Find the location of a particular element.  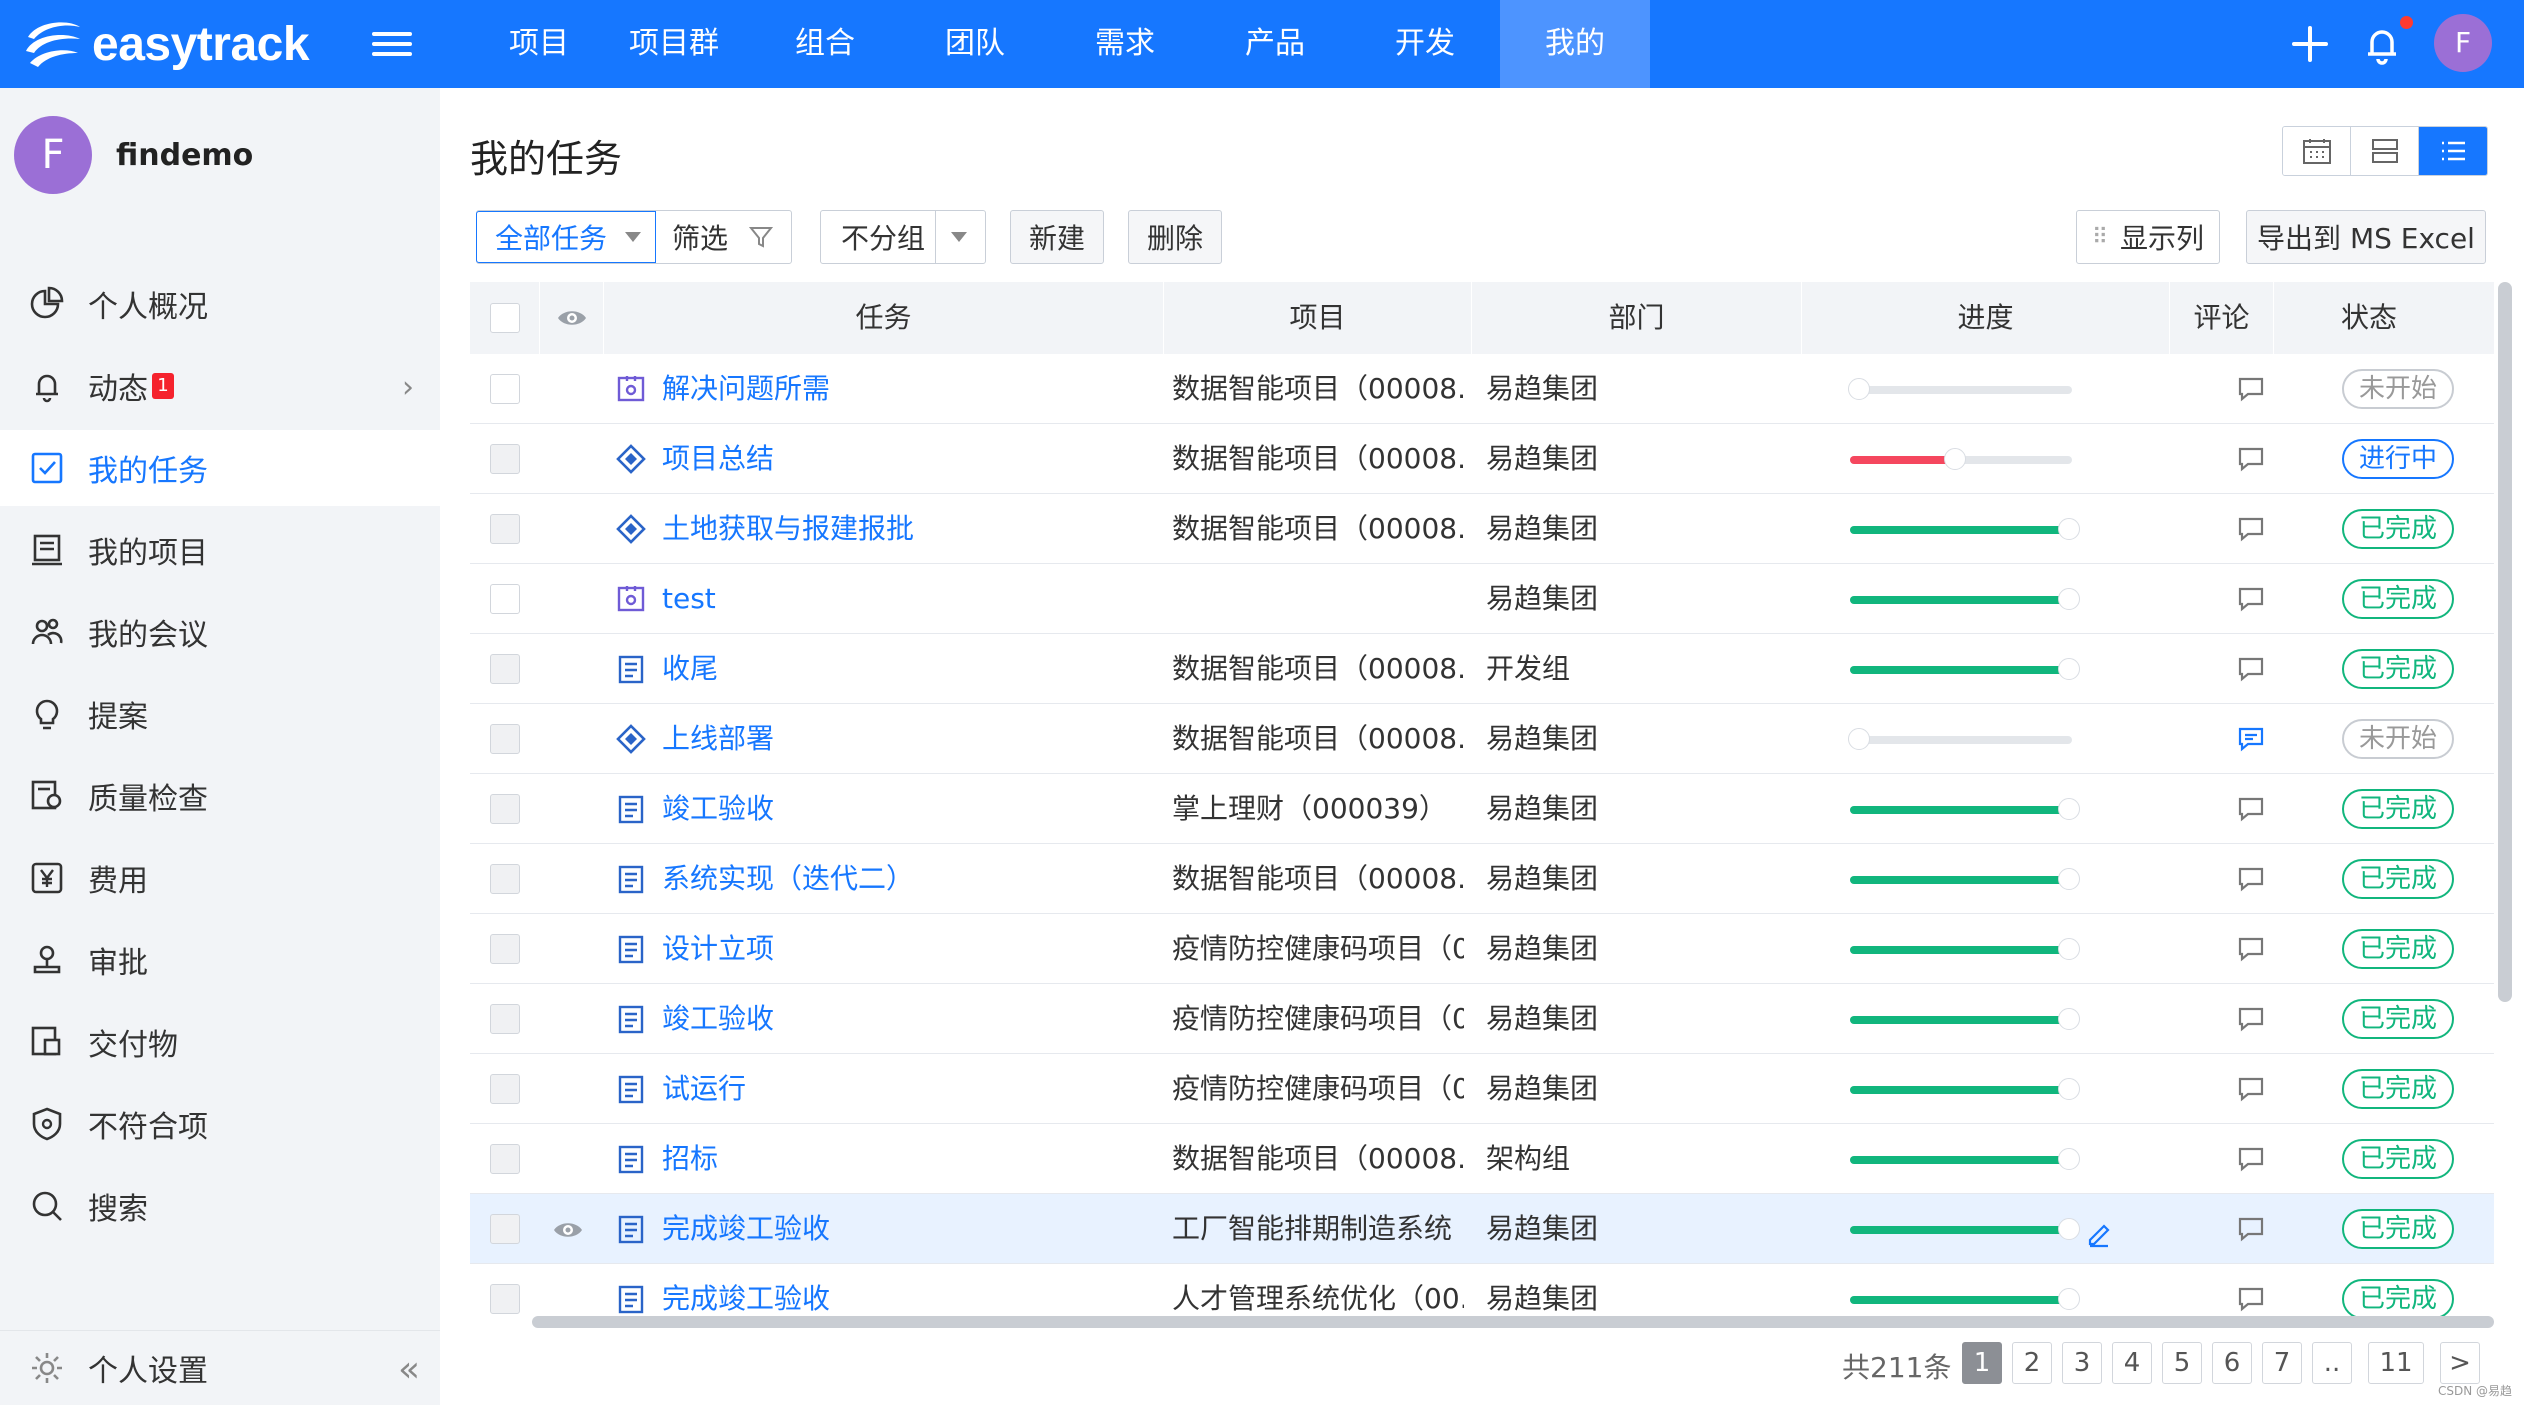

calendar-view-button is located at coordinates (2317, 151).